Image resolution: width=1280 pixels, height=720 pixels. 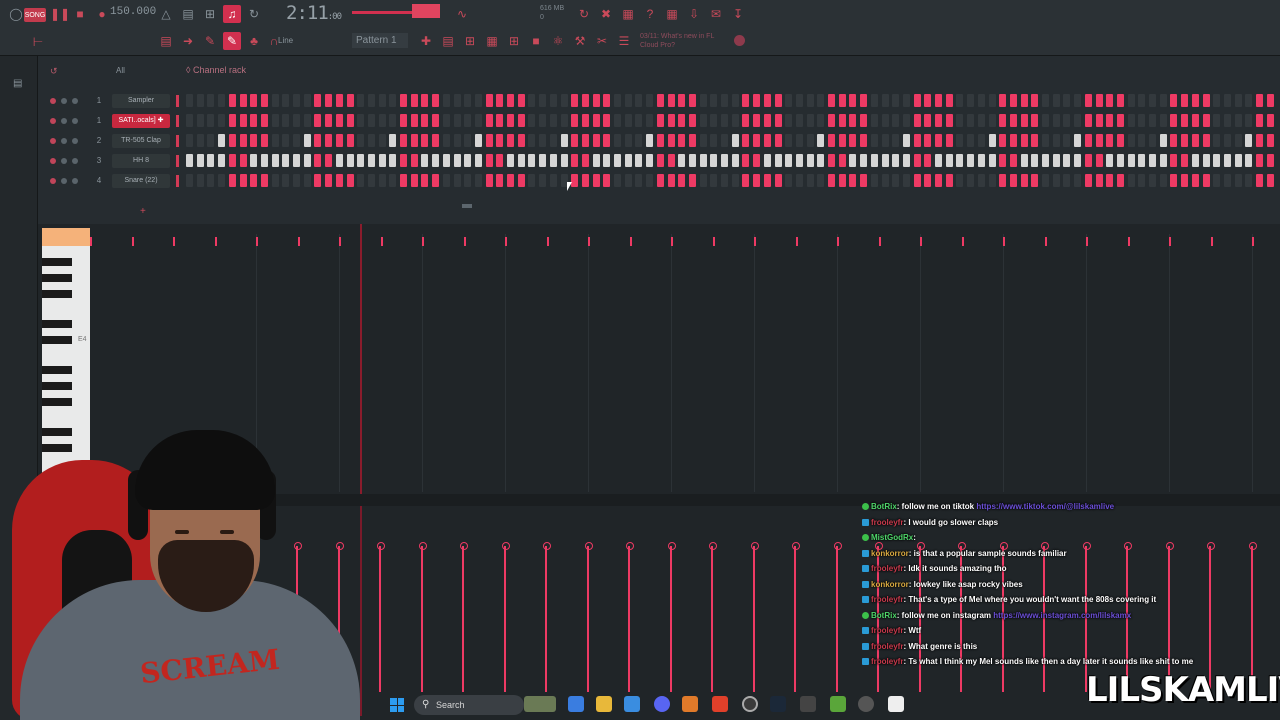 What do you see at coordinates (210, 14) in the screenshot?
I see `step-edit-icon: ⊞` at bounding box center [210, 14].